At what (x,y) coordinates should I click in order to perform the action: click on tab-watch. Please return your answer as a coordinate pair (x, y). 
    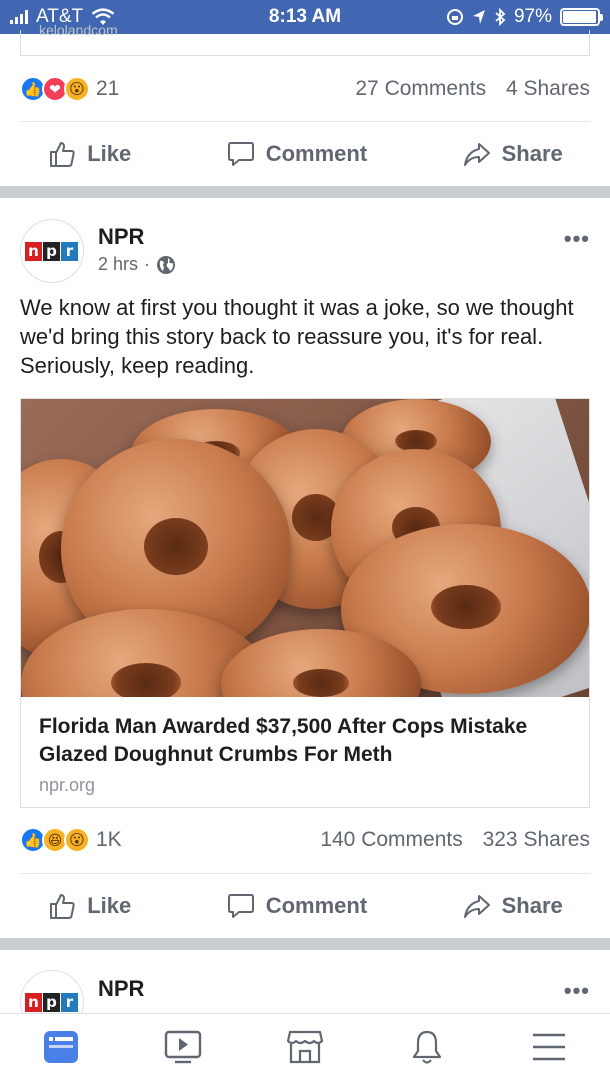
    Looking at the image, I should click on (183, 1049).